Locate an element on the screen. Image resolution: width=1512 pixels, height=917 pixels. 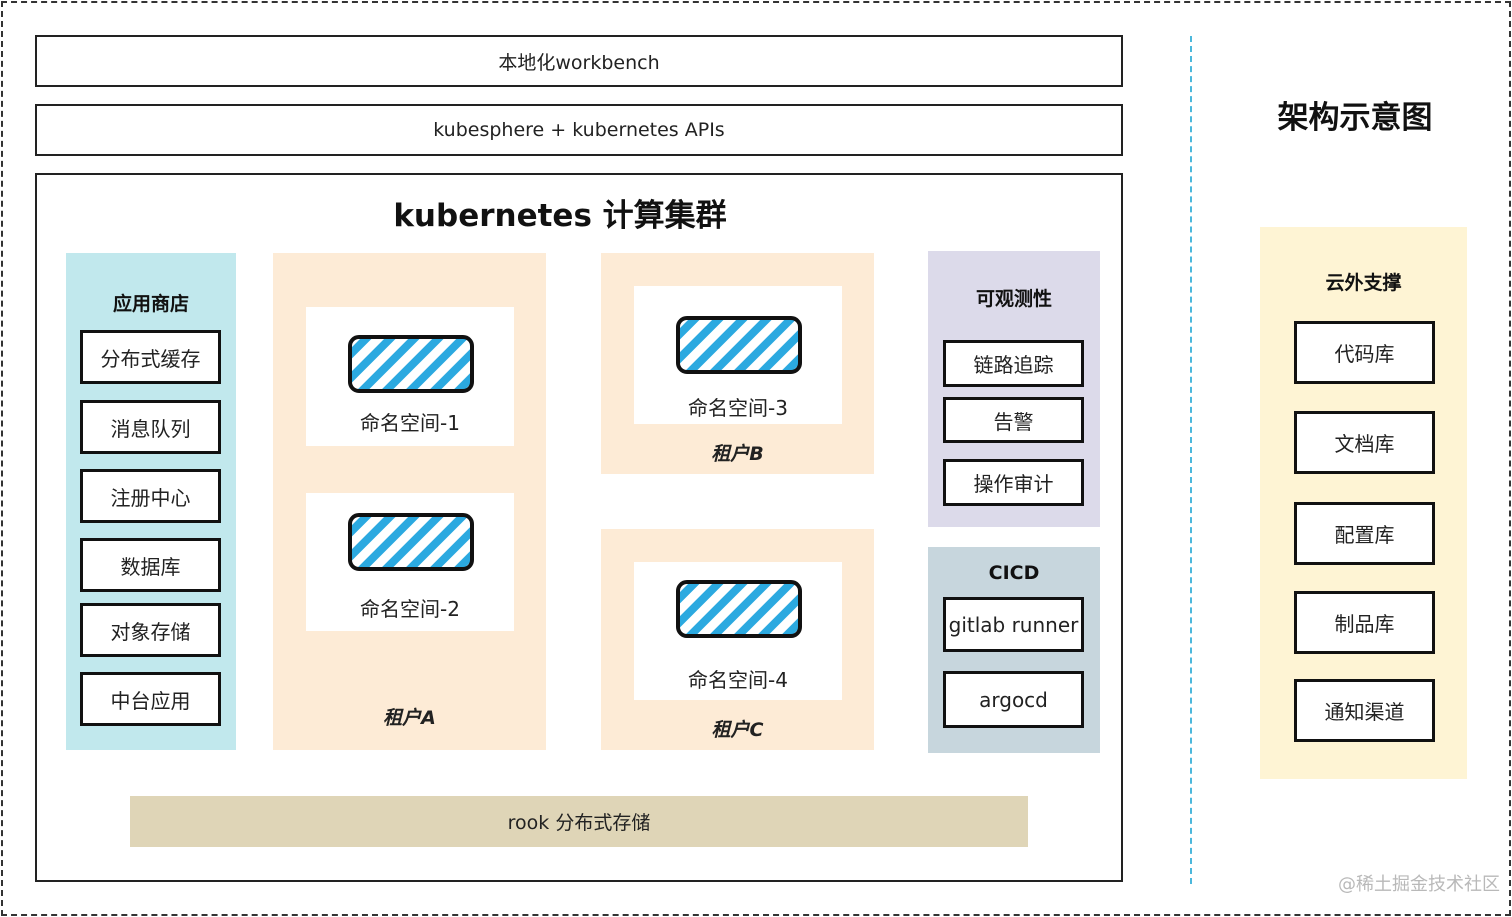
observability-item: 操作审计 is located at coordinates (1013, 482).